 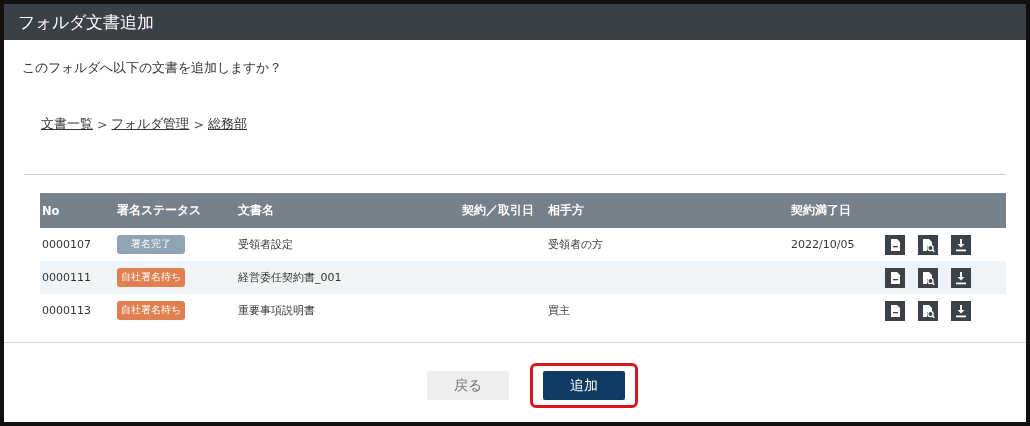 I want to click on status-badge: 署名完了, so click(x=151, y=244).